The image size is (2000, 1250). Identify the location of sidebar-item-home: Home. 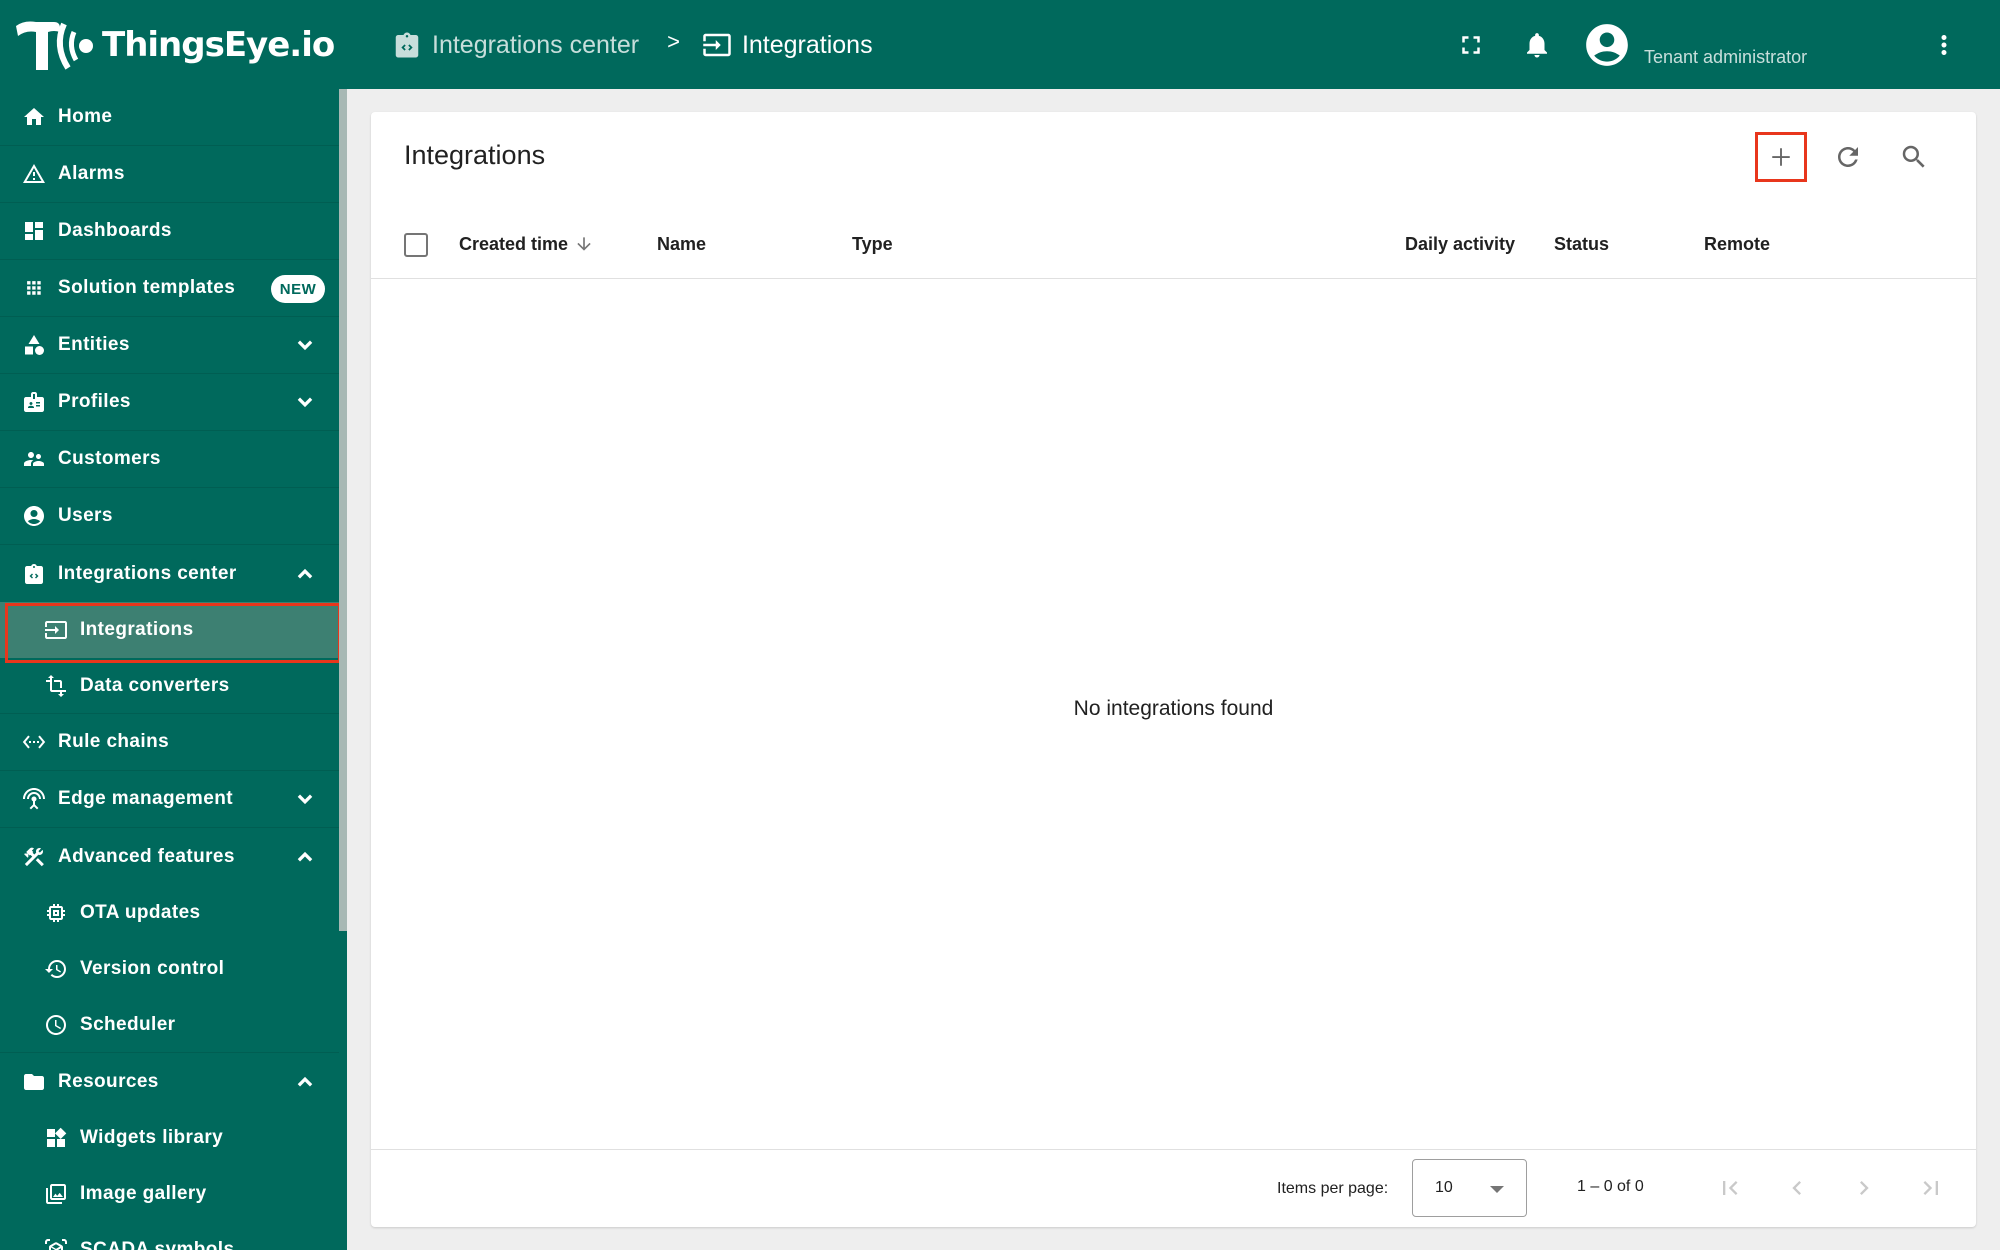
(169, 117).